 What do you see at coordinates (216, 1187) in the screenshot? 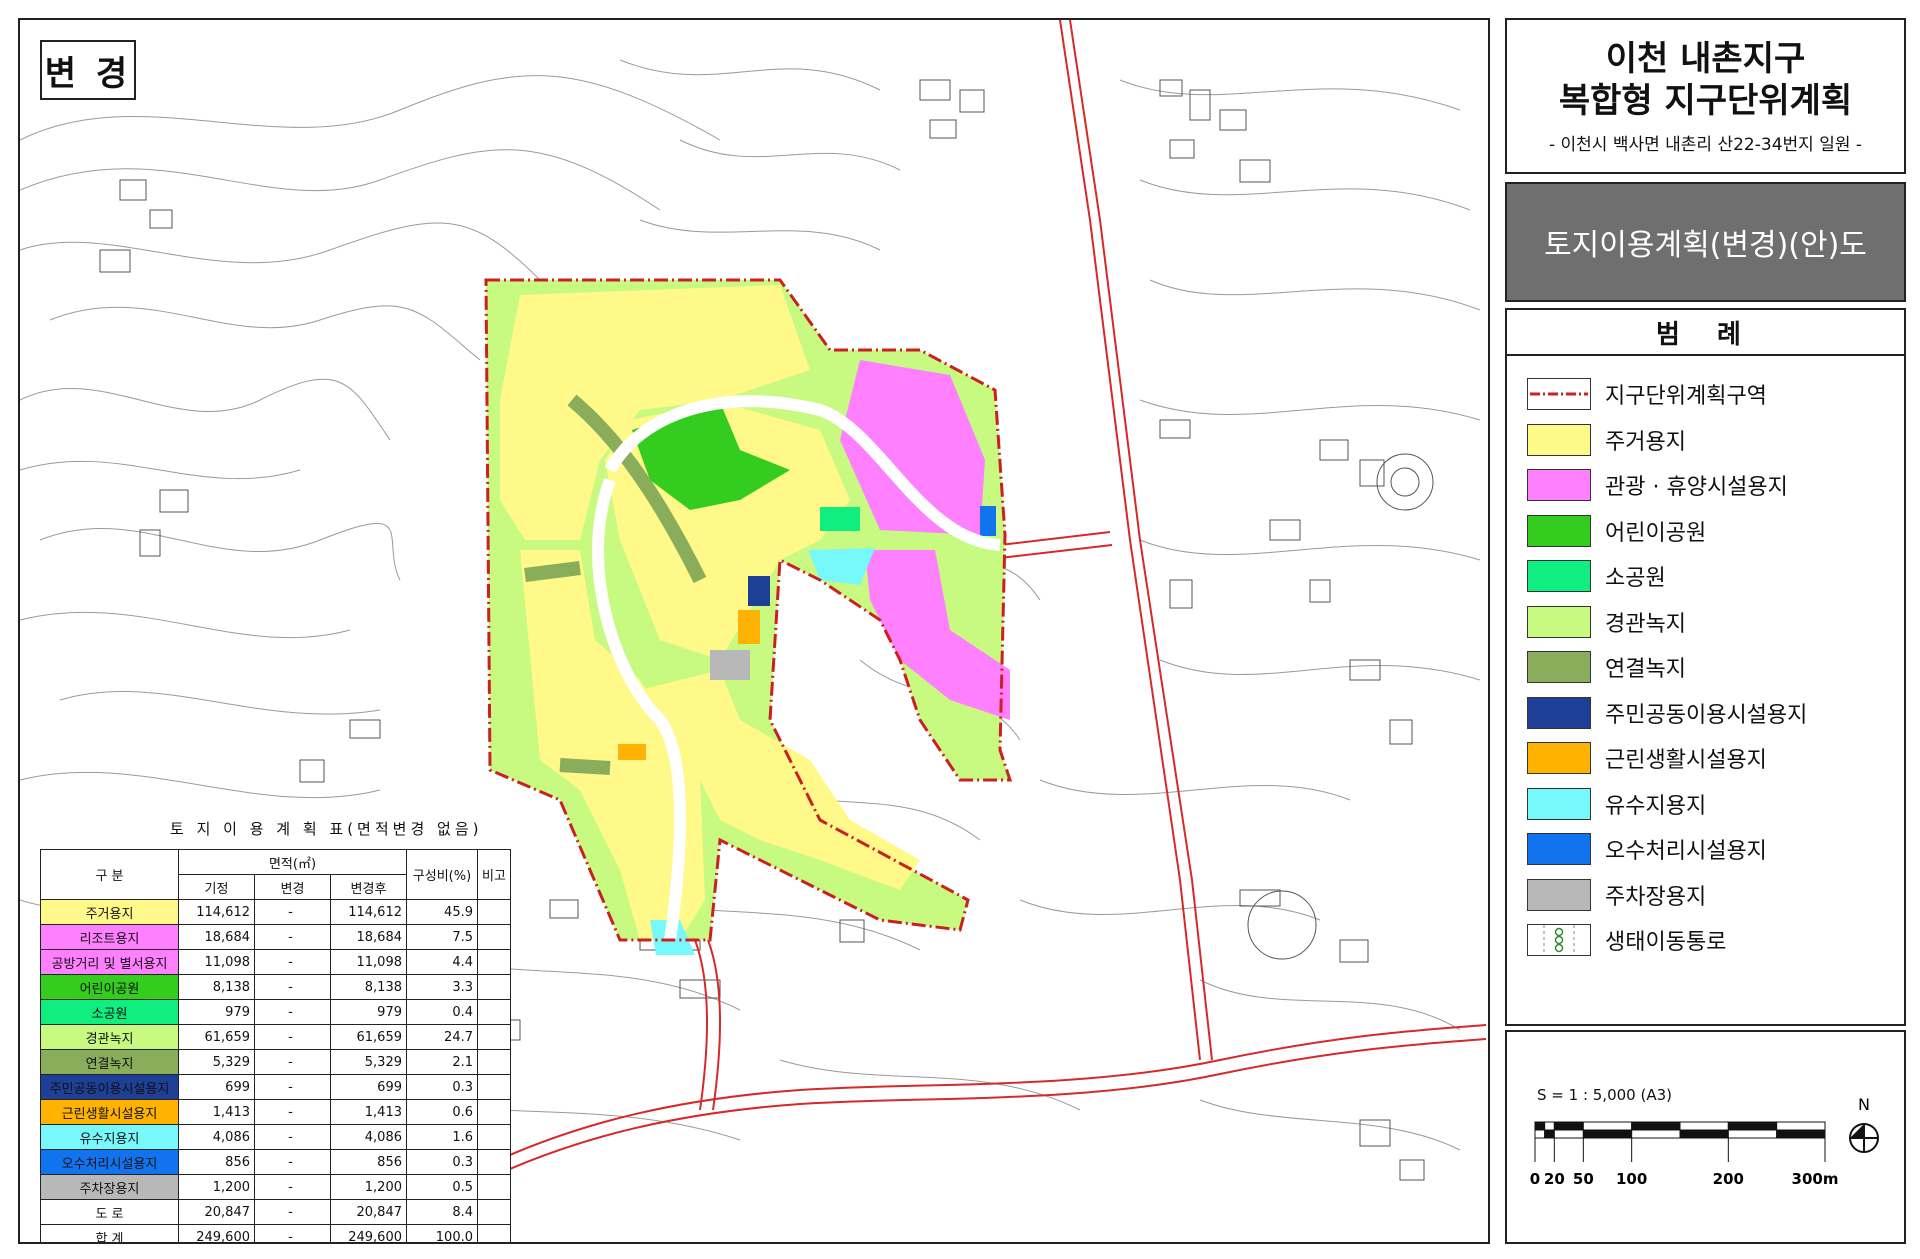
I see `row-existing: 1,200` at bounding box center [216, 1187].